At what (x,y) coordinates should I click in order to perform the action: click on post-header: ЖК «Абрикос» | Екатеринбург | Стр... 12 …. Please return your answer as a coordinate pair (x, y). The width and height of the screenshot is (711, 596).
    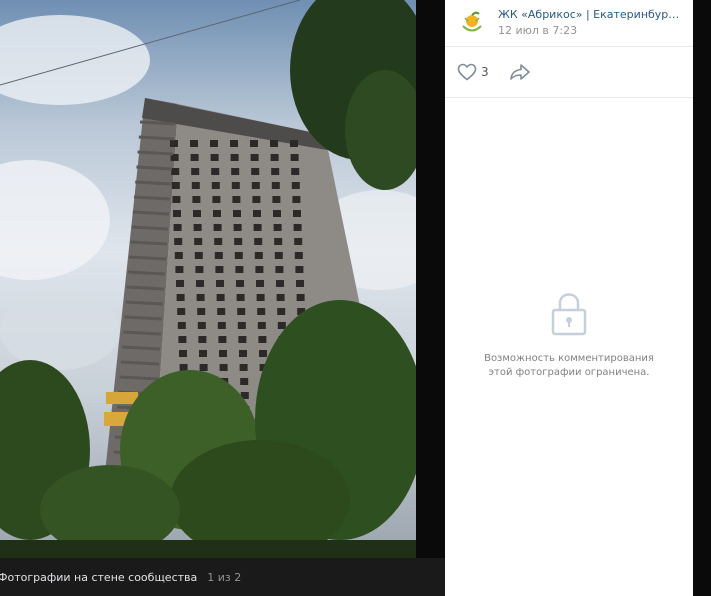
    Looking at the image, I should click on (569, 23).